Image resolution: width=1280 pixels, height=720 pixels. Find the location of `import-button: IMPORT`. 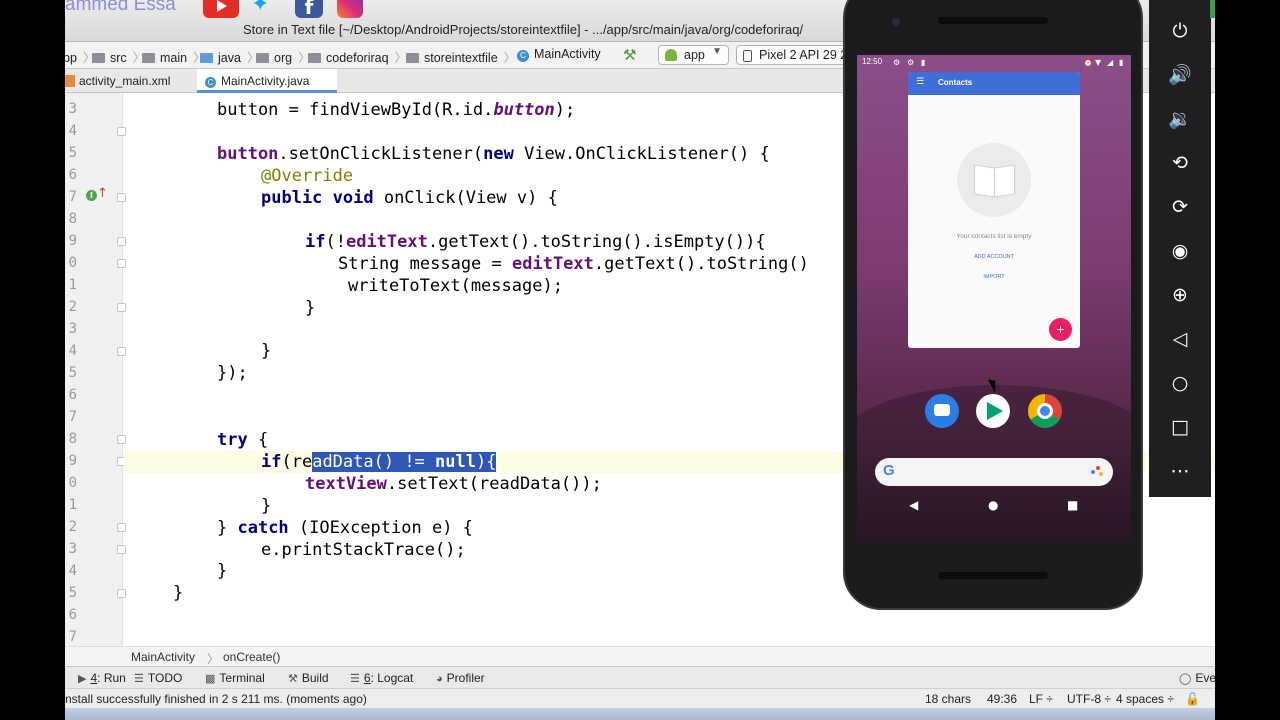

import-button: IMPORT is located at coordinates (994, 277).